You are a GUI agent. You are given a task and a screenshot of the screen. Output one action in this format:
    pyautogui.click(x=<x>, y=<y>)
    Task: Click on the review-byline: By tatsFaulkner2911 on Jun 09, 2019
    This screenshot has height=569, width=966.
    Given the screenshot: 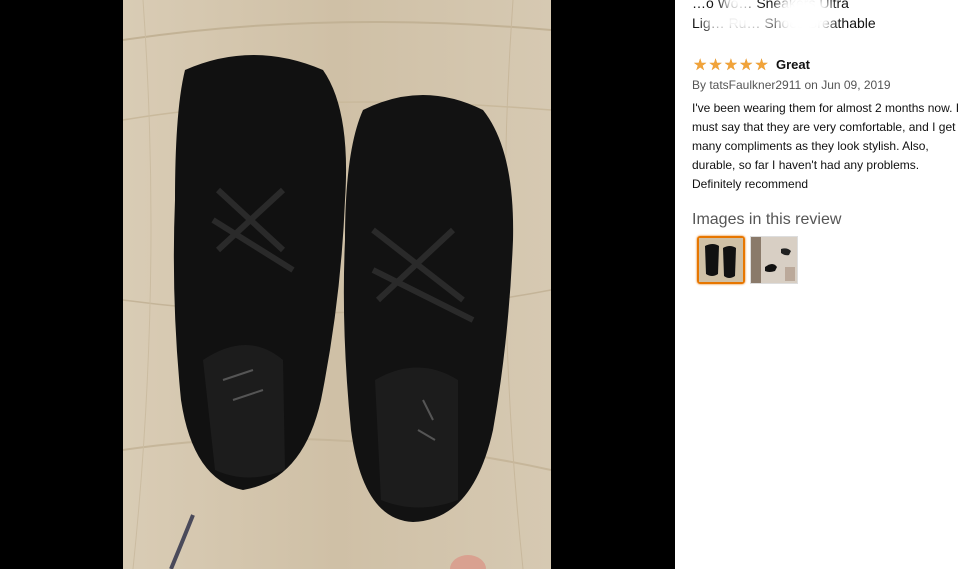 What is the action you would take?
    pyautogui.click(x=791, y=85)
    